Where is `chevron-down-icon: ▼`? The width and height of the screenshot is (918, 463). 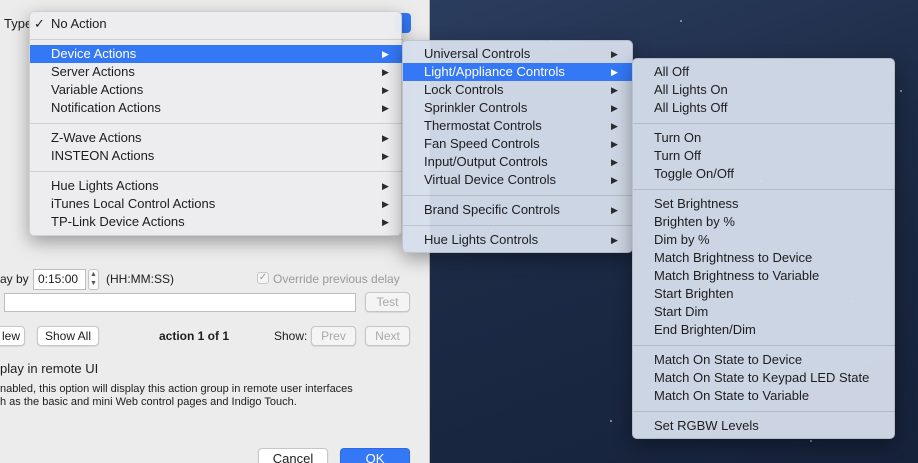 chevron-down-icon: ▼ is located at coordinates (93, 283).